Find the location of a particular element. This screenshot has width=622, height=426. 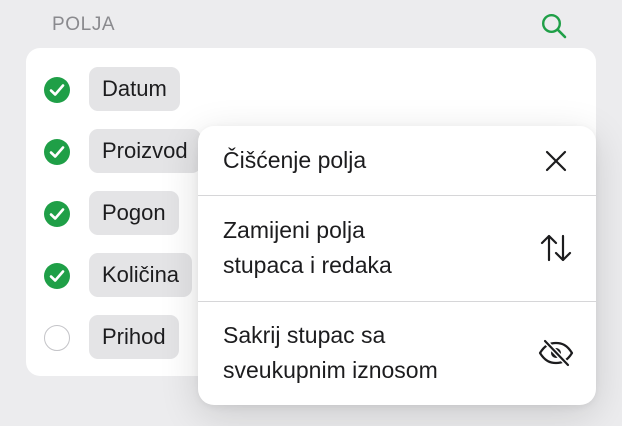

search-button is located at coordinates (554, 26).